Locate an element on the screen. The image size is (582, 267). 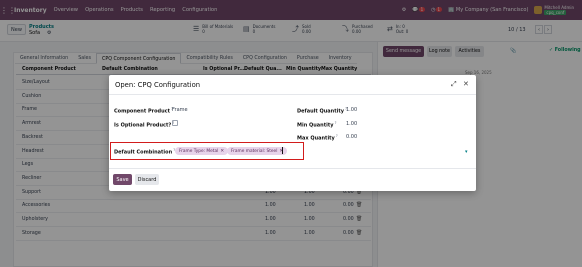
combination-tag: Frame Type: Metal ✕ is located at coordinates (202, 151).